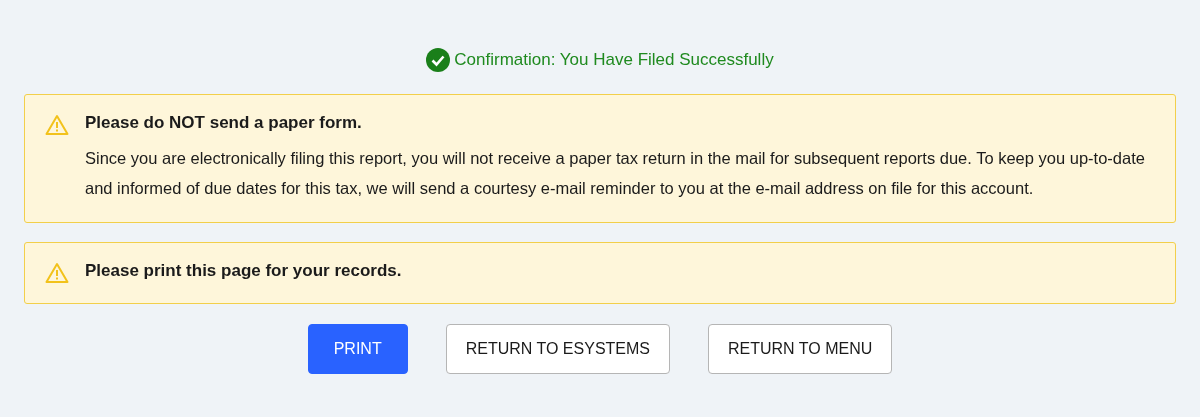  Describe the element at coordinates (557, 349) in the screenshot. I see `return-button: RETURN TO ESYSTEMS` at that location.